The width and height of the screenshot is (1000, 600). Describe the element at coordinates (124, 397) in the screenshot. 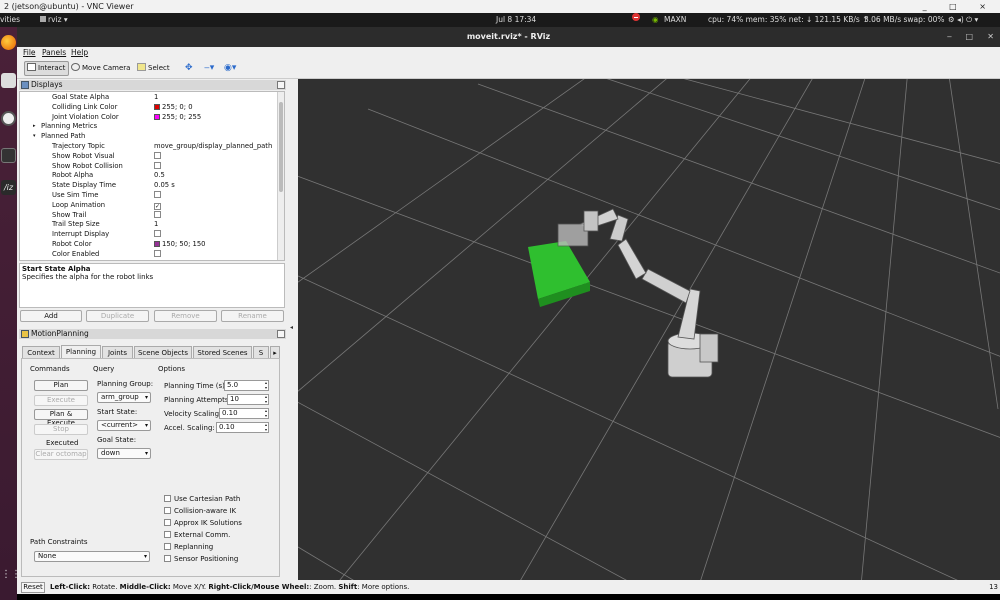

I see `planning-group-select: arm_group` at that location.